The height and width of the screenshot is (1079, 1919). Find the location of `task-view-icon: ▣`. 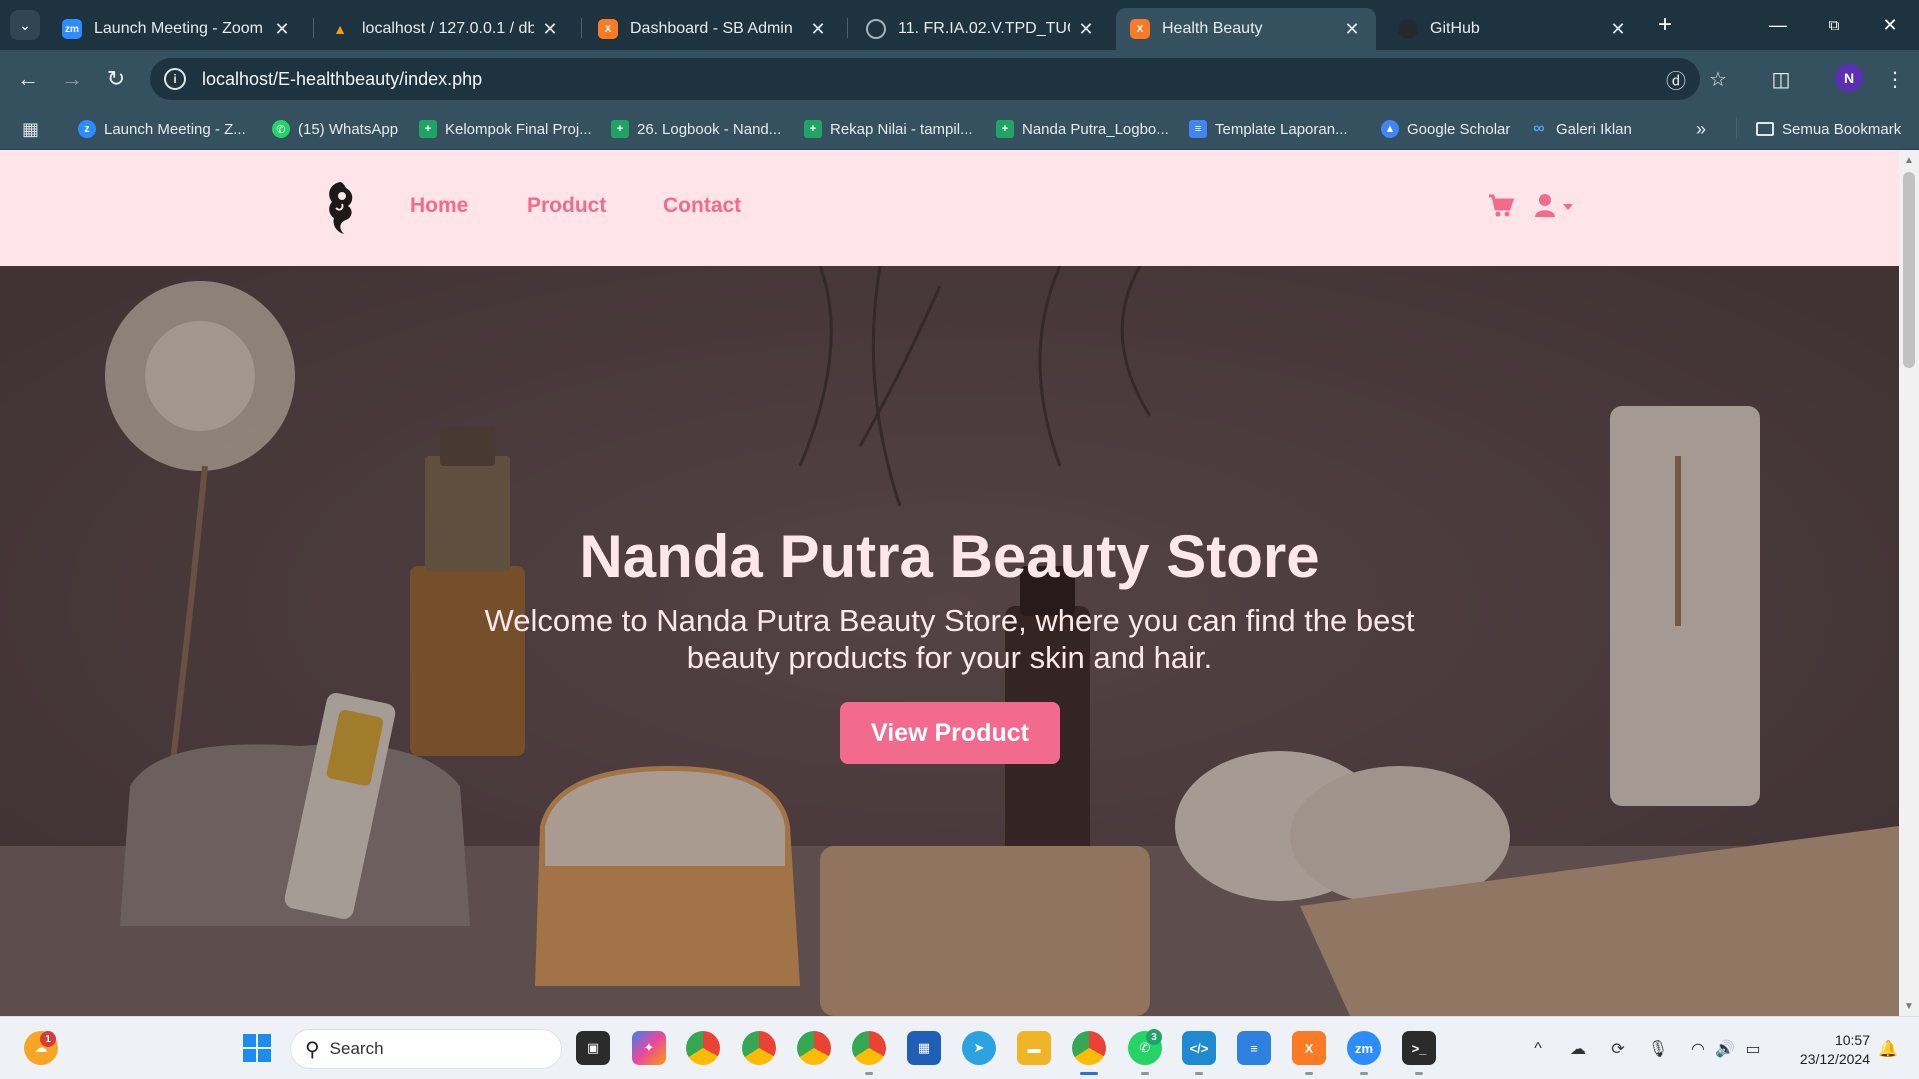

task-view-icon: ▣ is located at coordinates (593, 1048).